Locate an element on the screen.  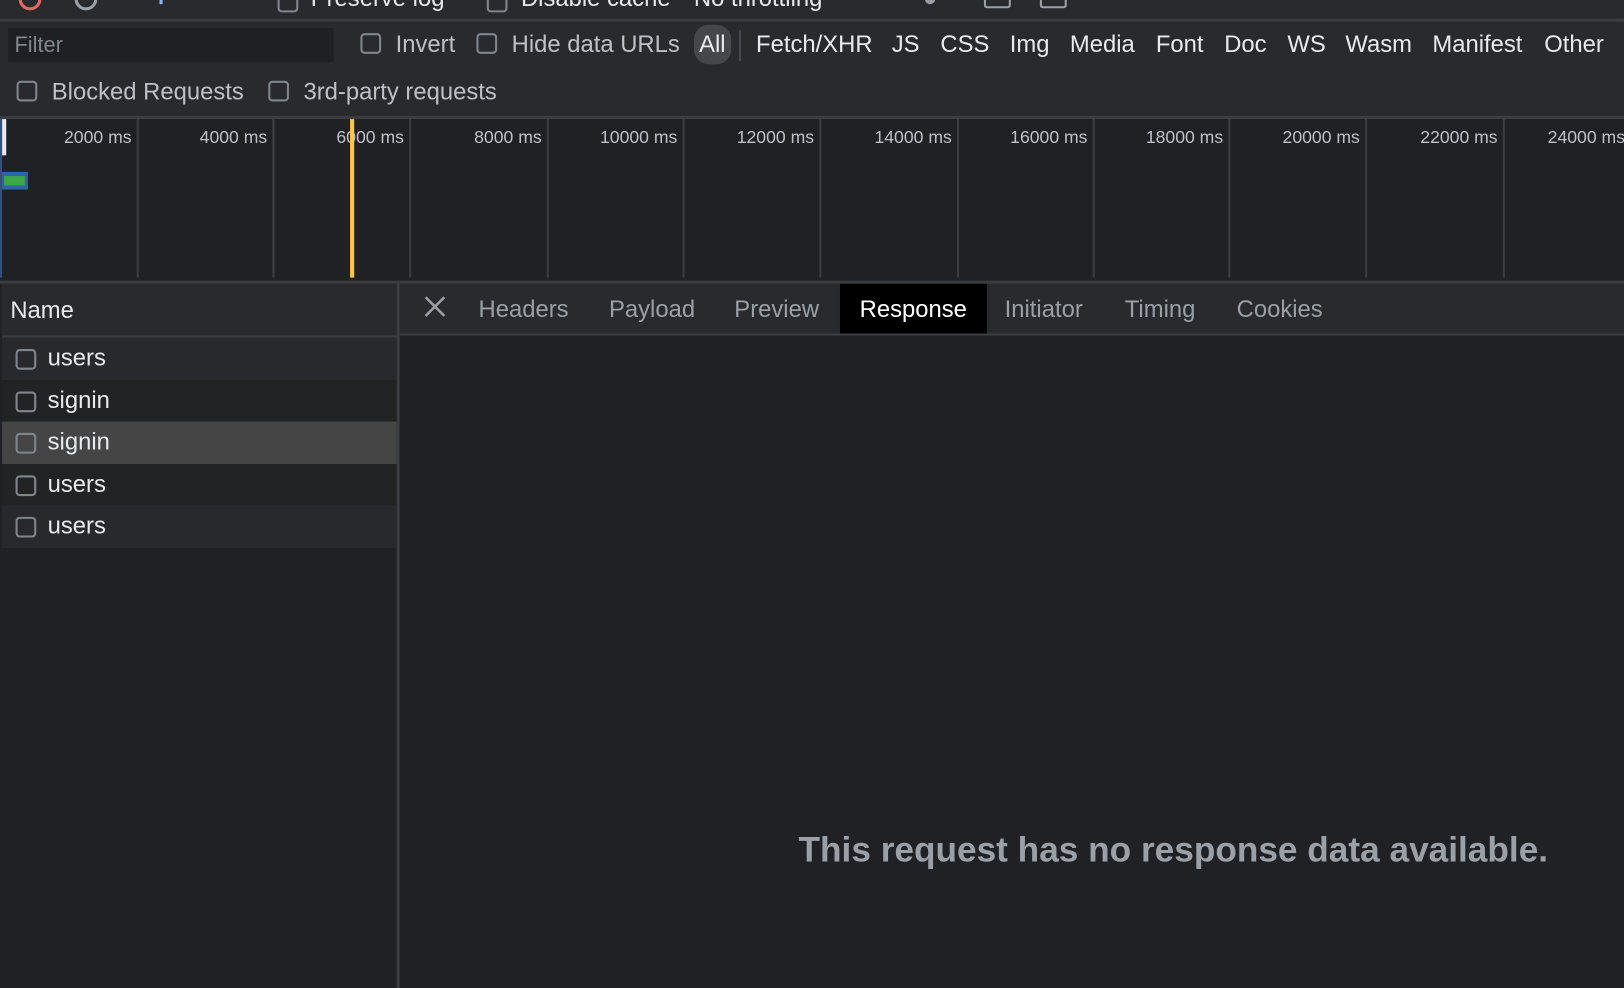
timeline-tick-label: 24000 ms is located at coordinates (1585, 137).